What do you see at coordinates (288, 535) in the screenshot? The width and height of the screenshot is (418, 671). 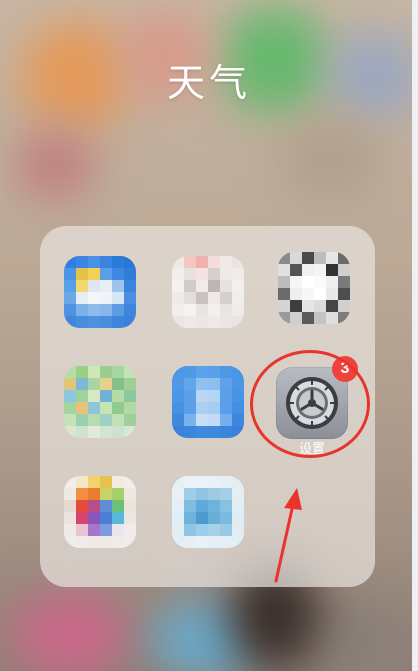 I see `annotation-arrow-icon` at bounding box center [288, 535].